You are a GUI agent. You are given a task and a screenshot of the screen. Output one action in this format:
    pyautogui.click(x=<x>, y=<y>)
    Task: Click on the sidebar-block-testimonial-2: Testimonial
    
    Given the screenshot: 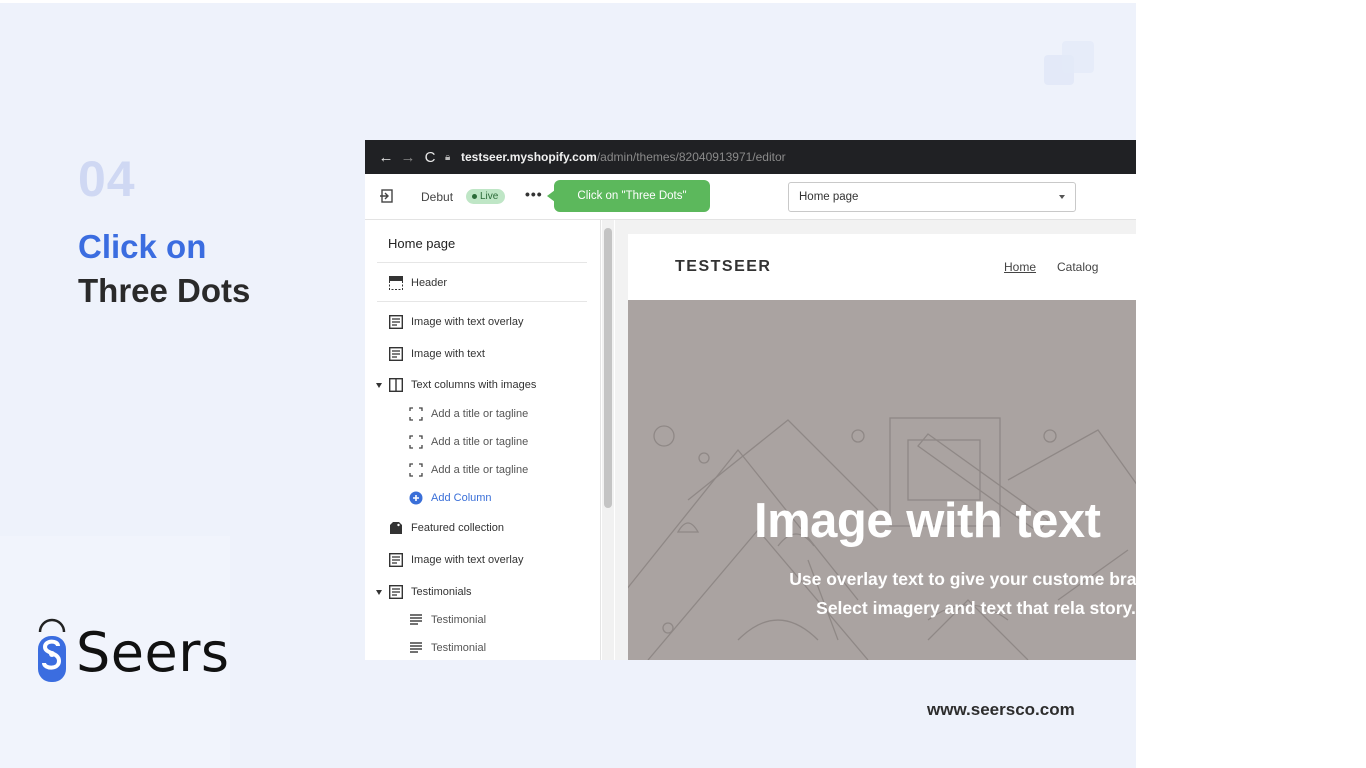 What is the action you would take?
    pyautogui.click(x=447, y=648)
    